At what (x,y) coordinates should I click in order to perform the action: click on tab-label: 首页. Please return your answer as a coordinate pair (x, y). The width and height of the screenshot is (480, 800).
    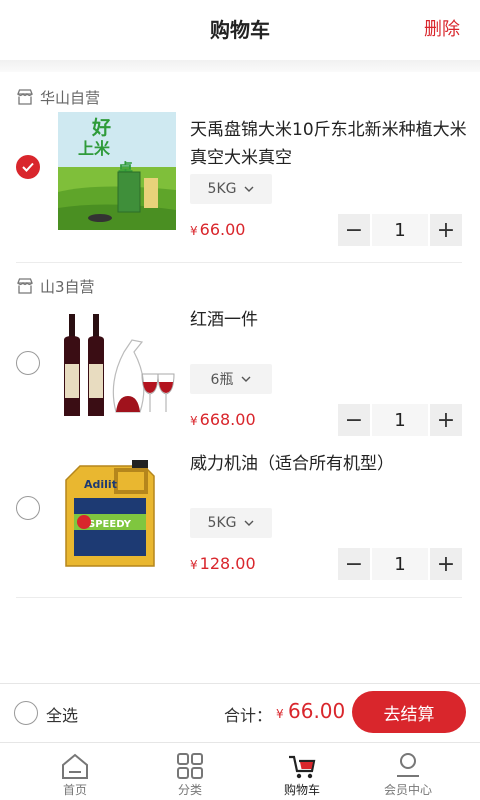
    Looking at the image, I should click on (74, 790).